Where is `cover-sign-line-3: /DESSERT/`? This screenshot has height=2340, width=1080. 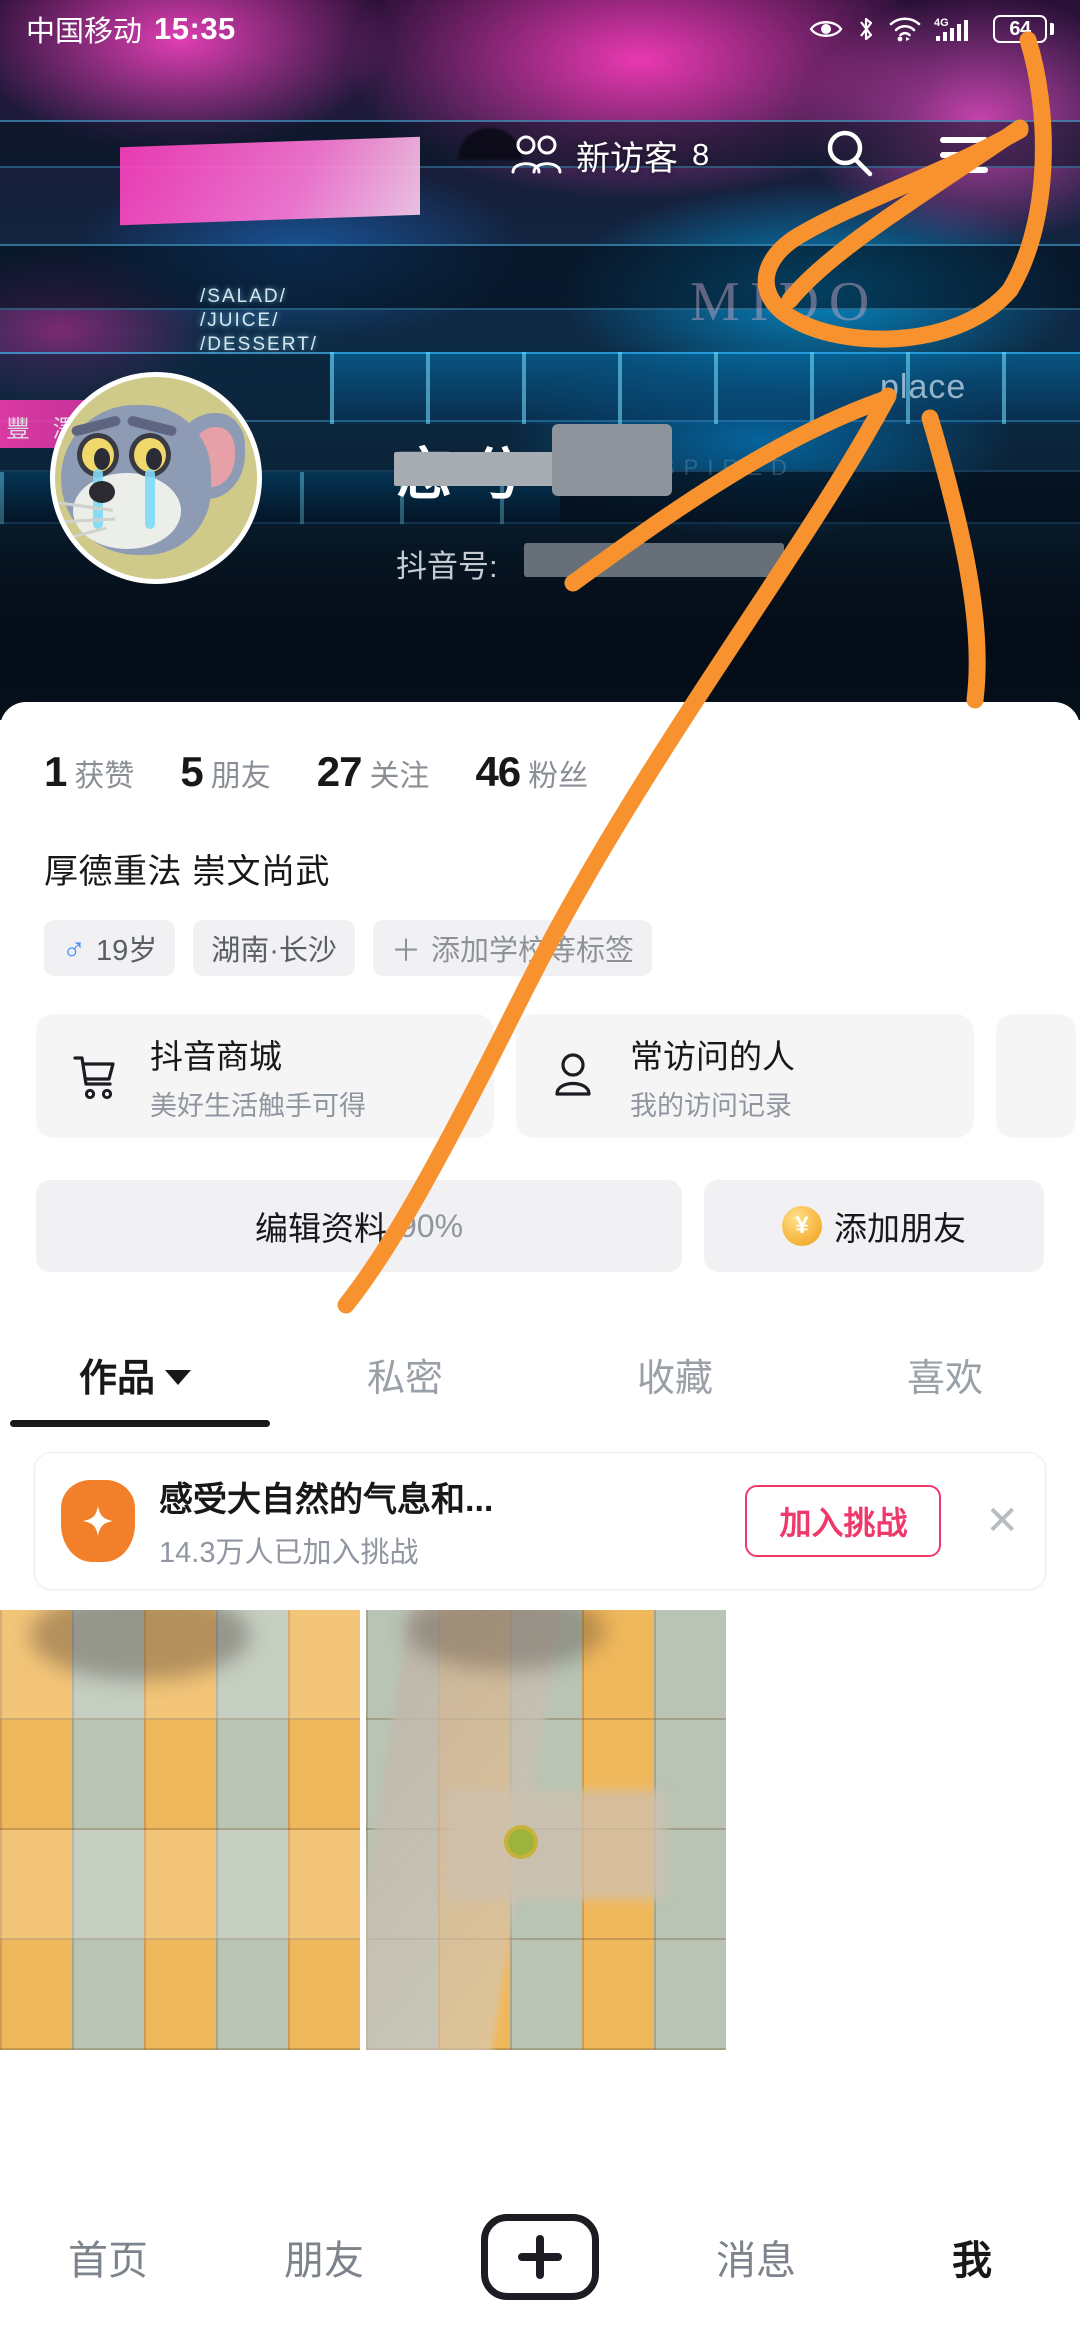
cover-sign-line-3: /DESSERT/ is located at coordinates (259, 344).